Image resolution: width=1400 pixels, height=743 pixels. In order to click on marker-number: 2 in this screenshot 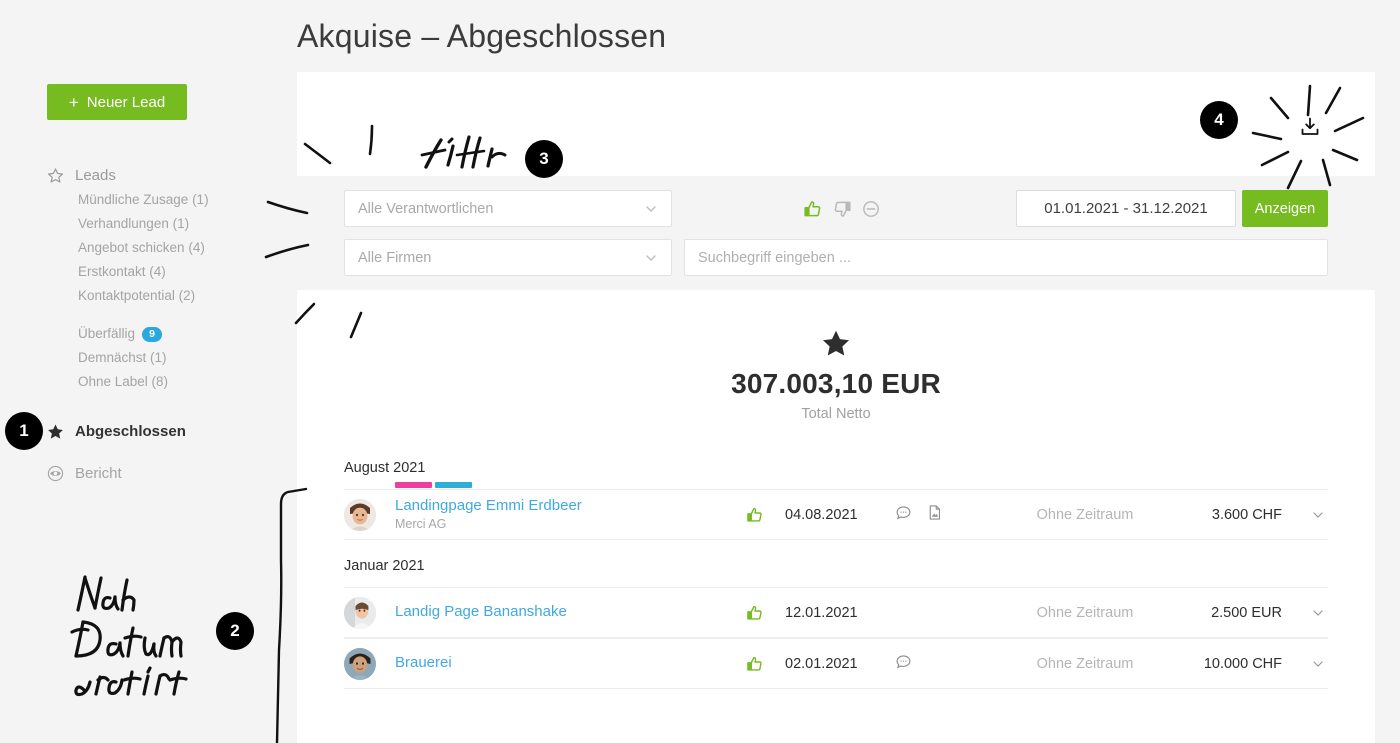, I will do `click(235, 630)`.